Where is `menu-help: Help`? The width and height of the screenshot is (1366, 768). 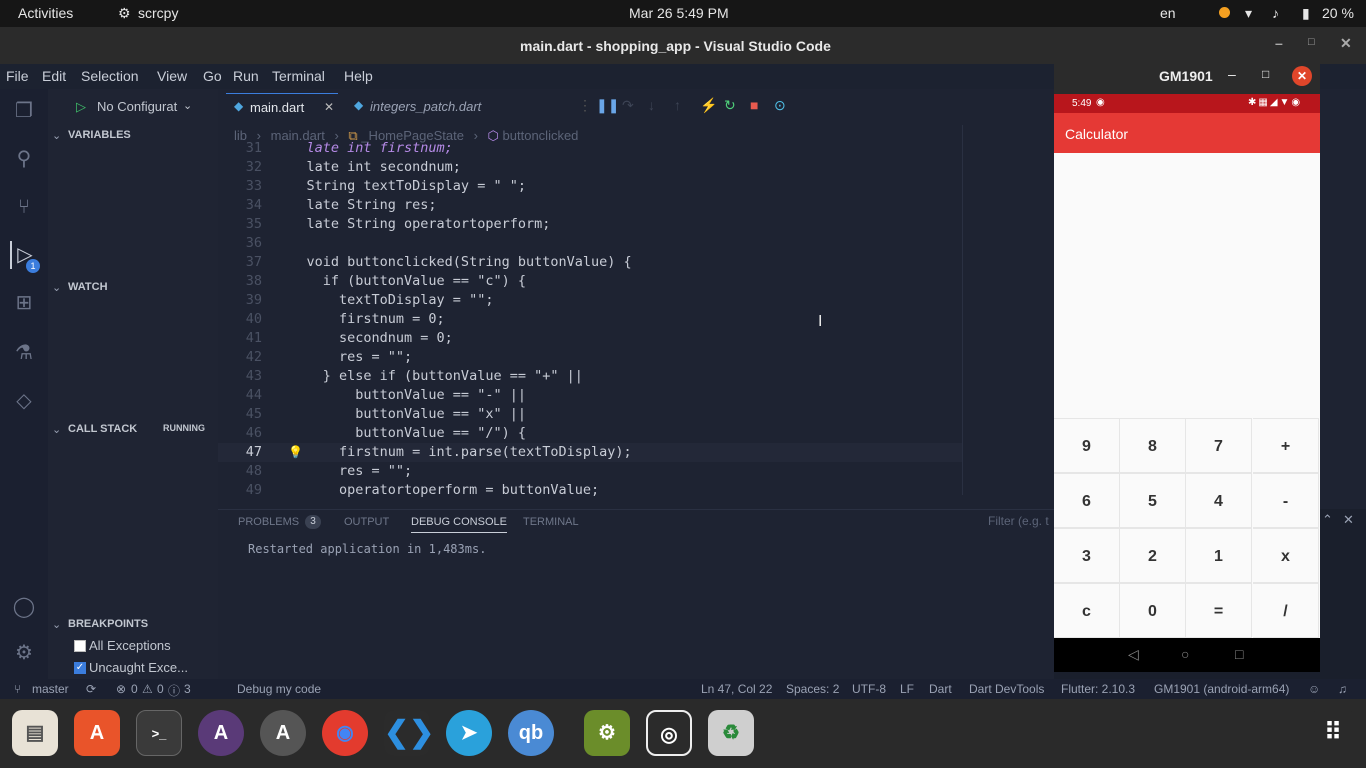 menu-help: Help is located at coordinates (358, 76).